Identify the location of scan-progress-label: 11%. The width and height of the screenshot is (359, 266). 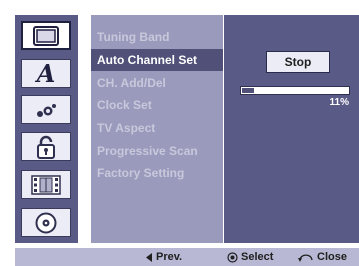
(339, 102).